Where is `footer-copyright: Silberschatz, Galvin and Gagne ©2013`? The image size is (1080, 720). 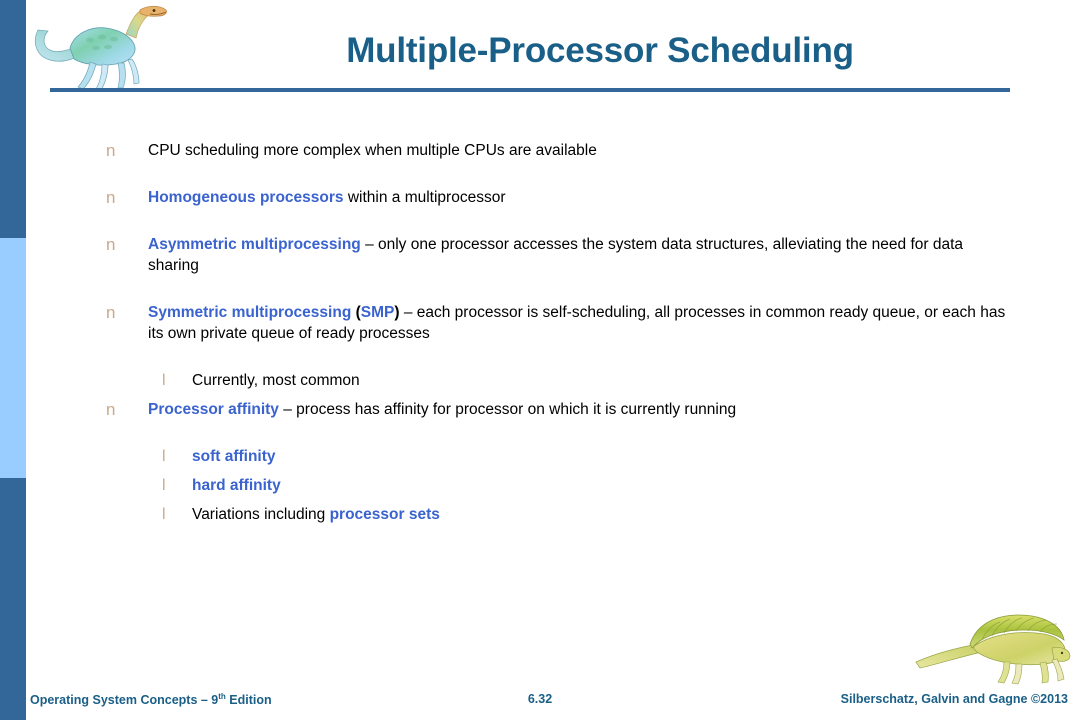
footer-copyright: Silberschatz, Galvin and Gagne ©2013 is located at coordinates (954, 699).